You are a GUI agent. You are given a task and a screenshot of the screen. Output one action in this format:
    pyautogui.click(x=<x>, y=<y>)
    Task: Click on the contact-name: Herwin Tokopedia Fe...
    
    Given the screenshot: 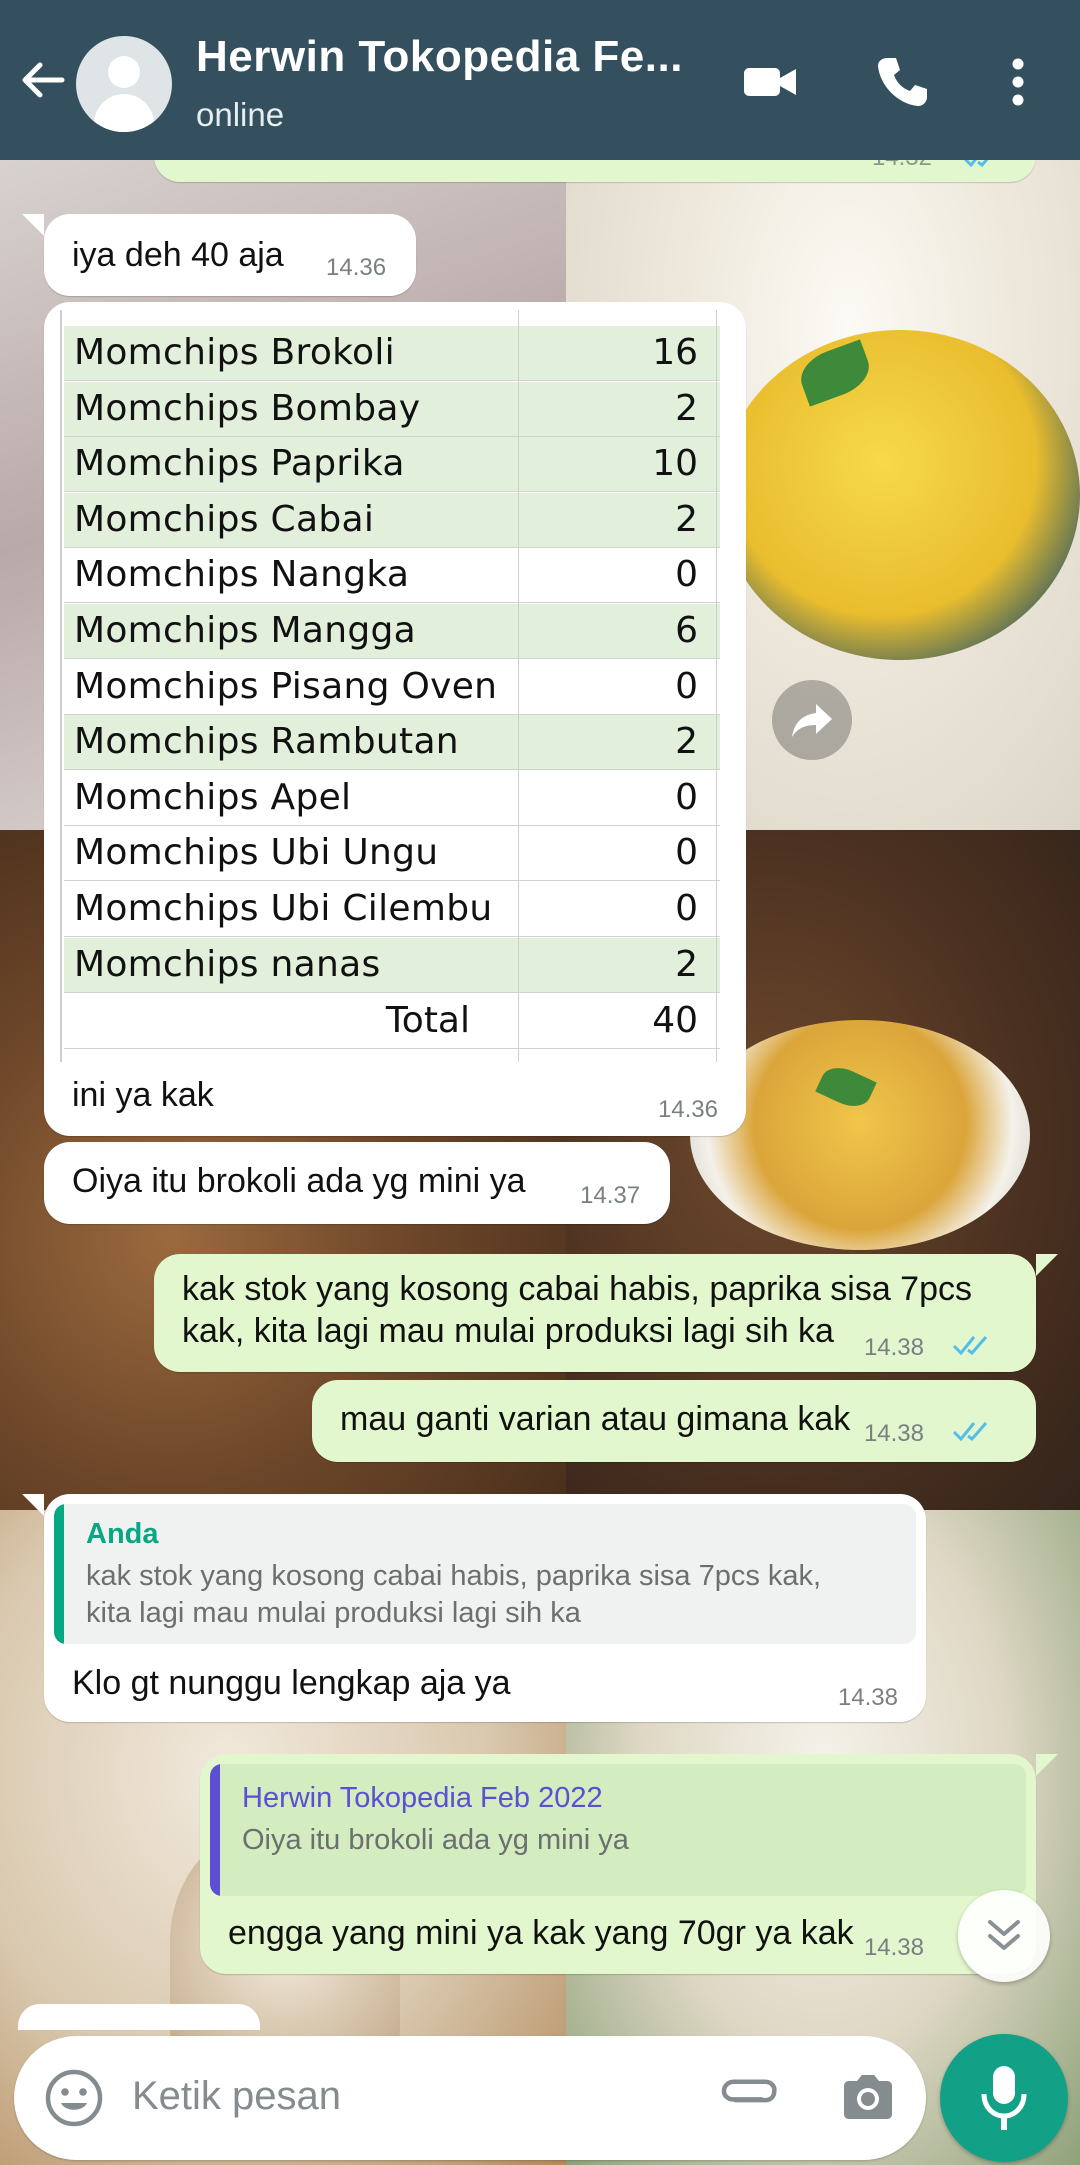 What is the action you would take?
    pyautogui.click(x=456, y=57)
    